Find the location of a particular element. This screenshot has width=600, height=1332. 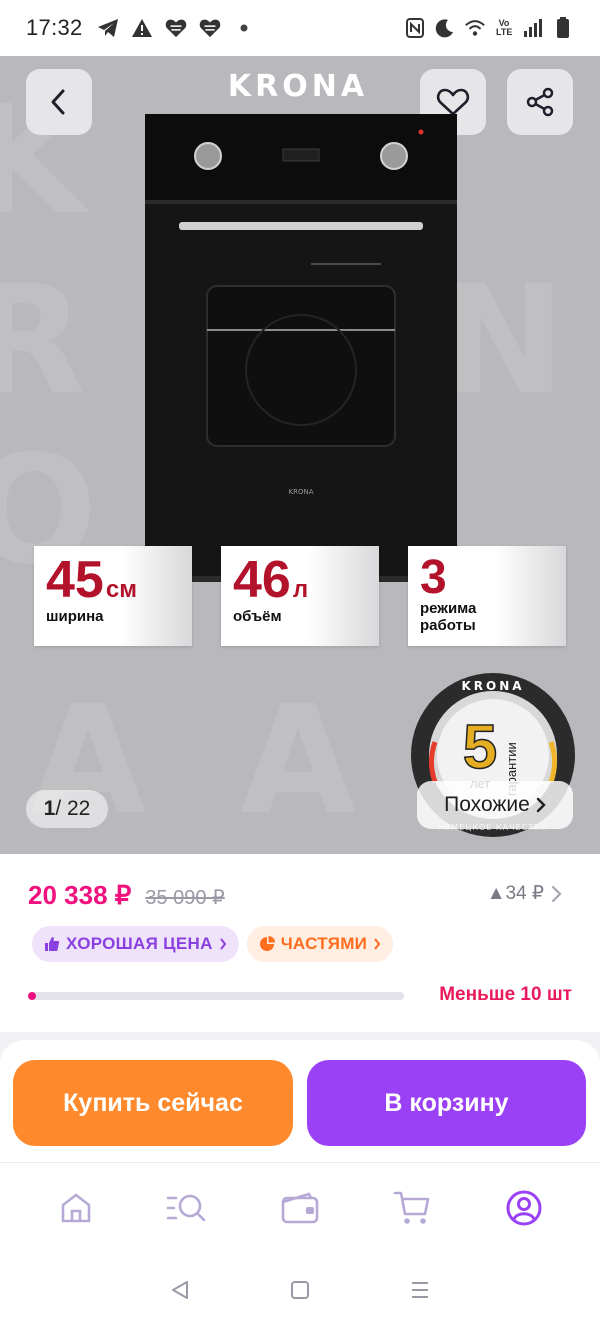

cart-icon is located at coordinates (411, 1207).